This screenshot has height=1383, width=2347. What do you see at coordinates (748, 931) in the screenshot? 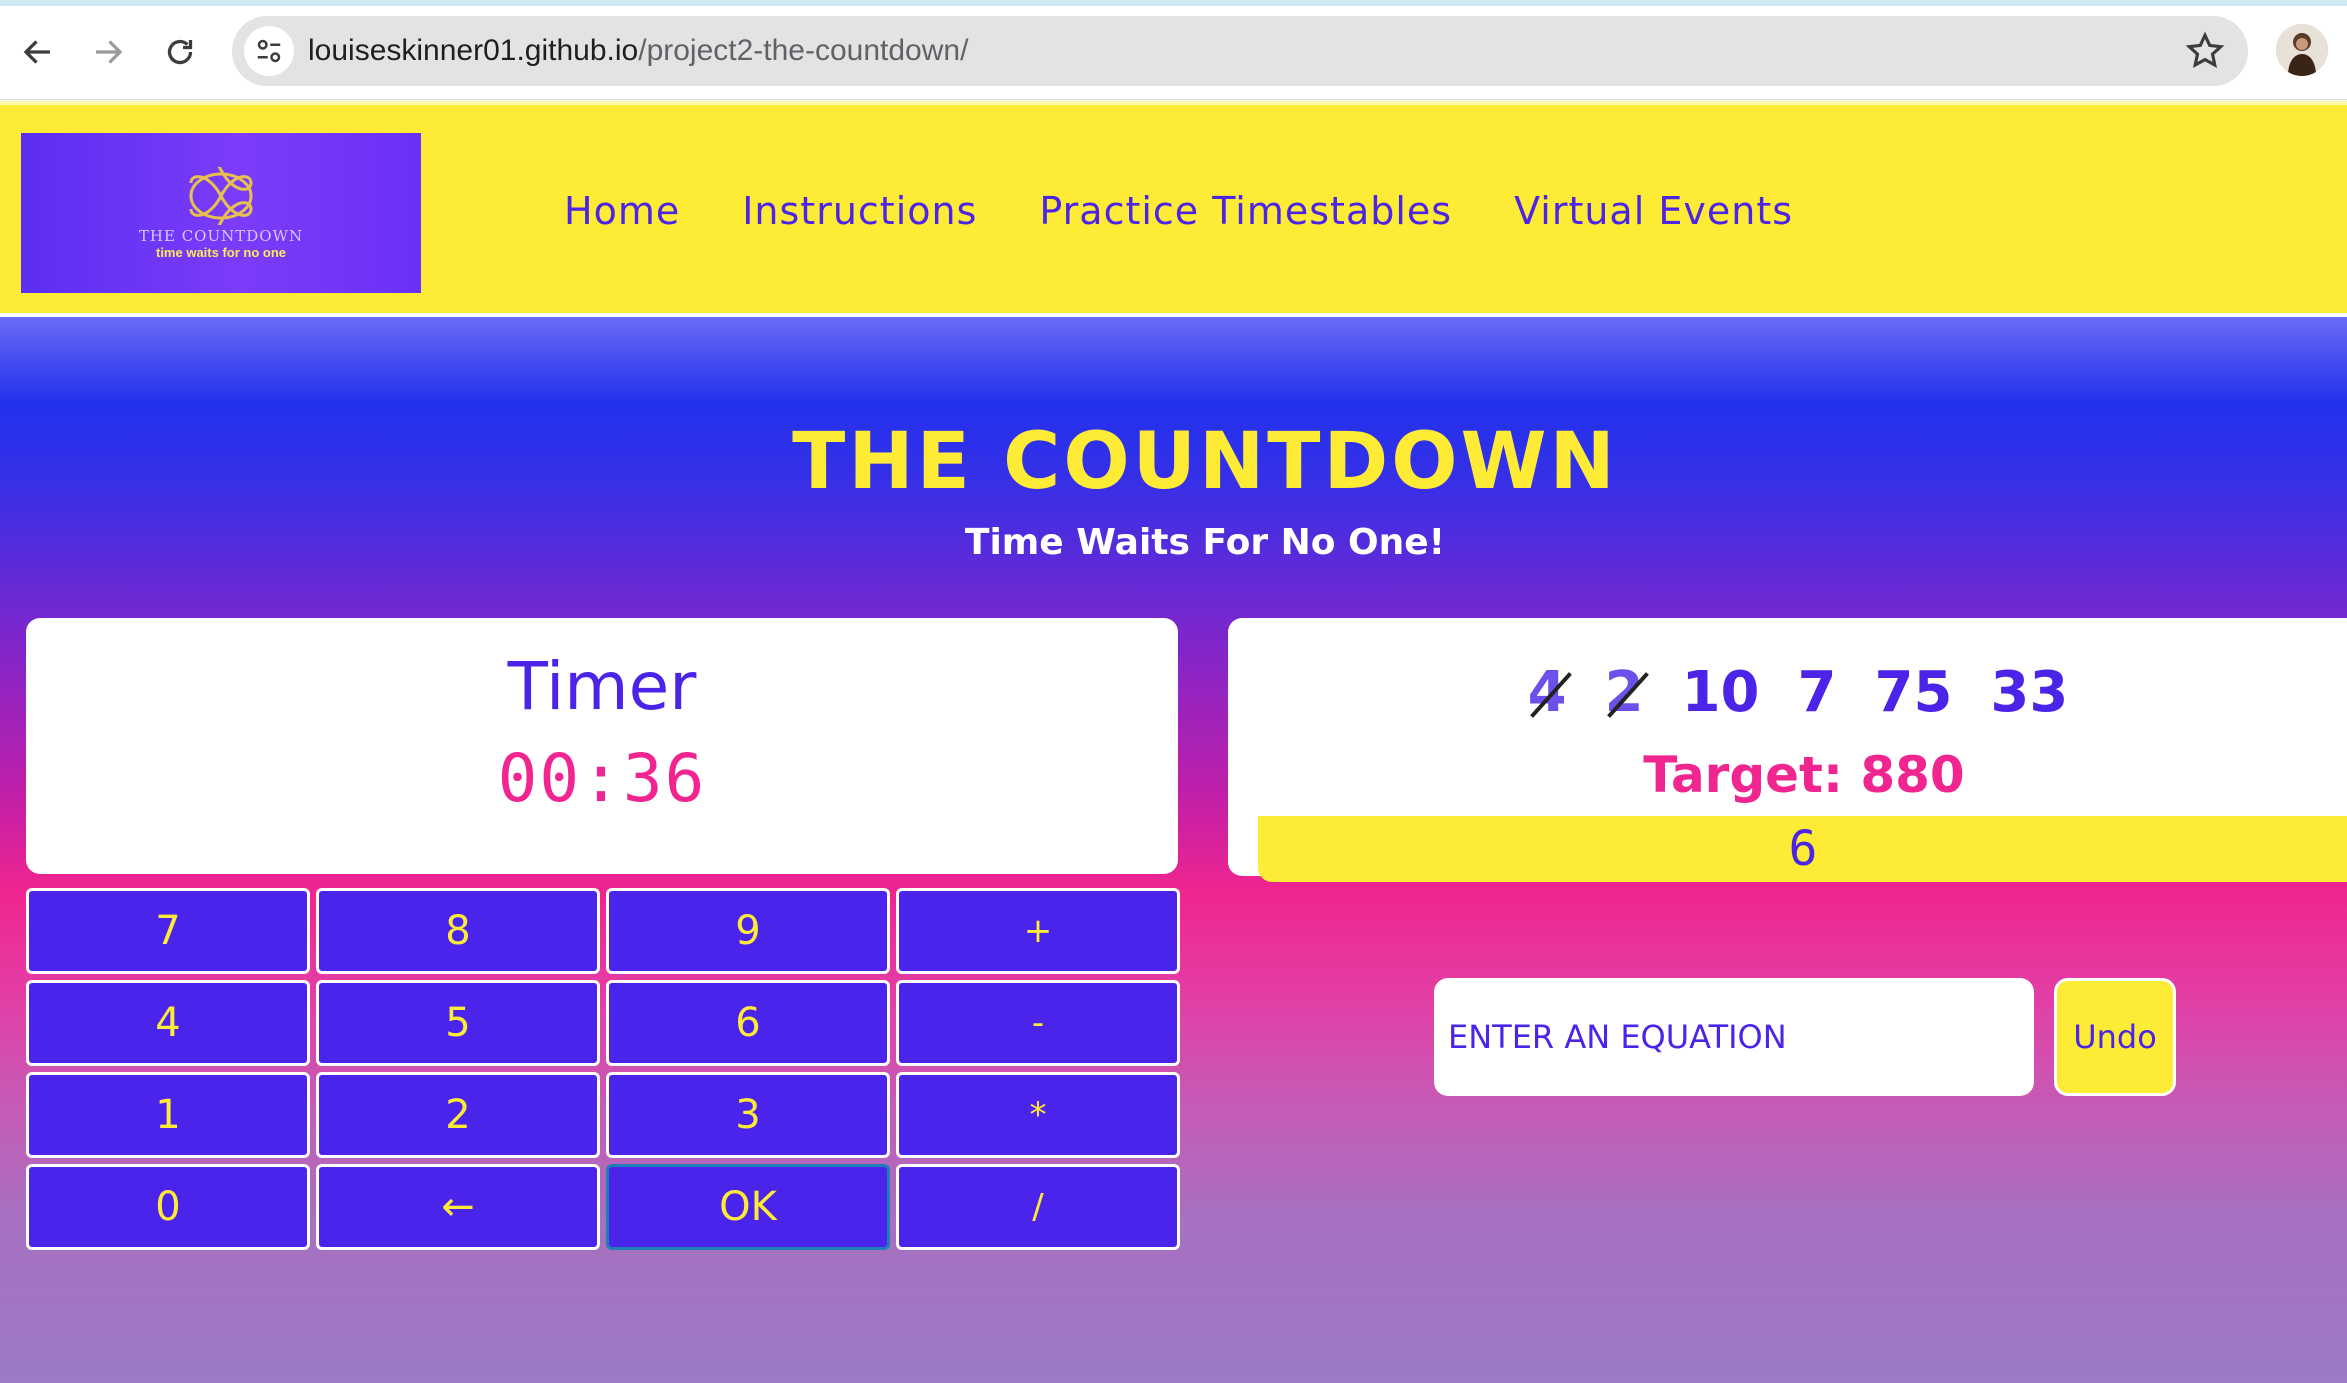
I see `key-9: 9` at bounding box center [748, 931].